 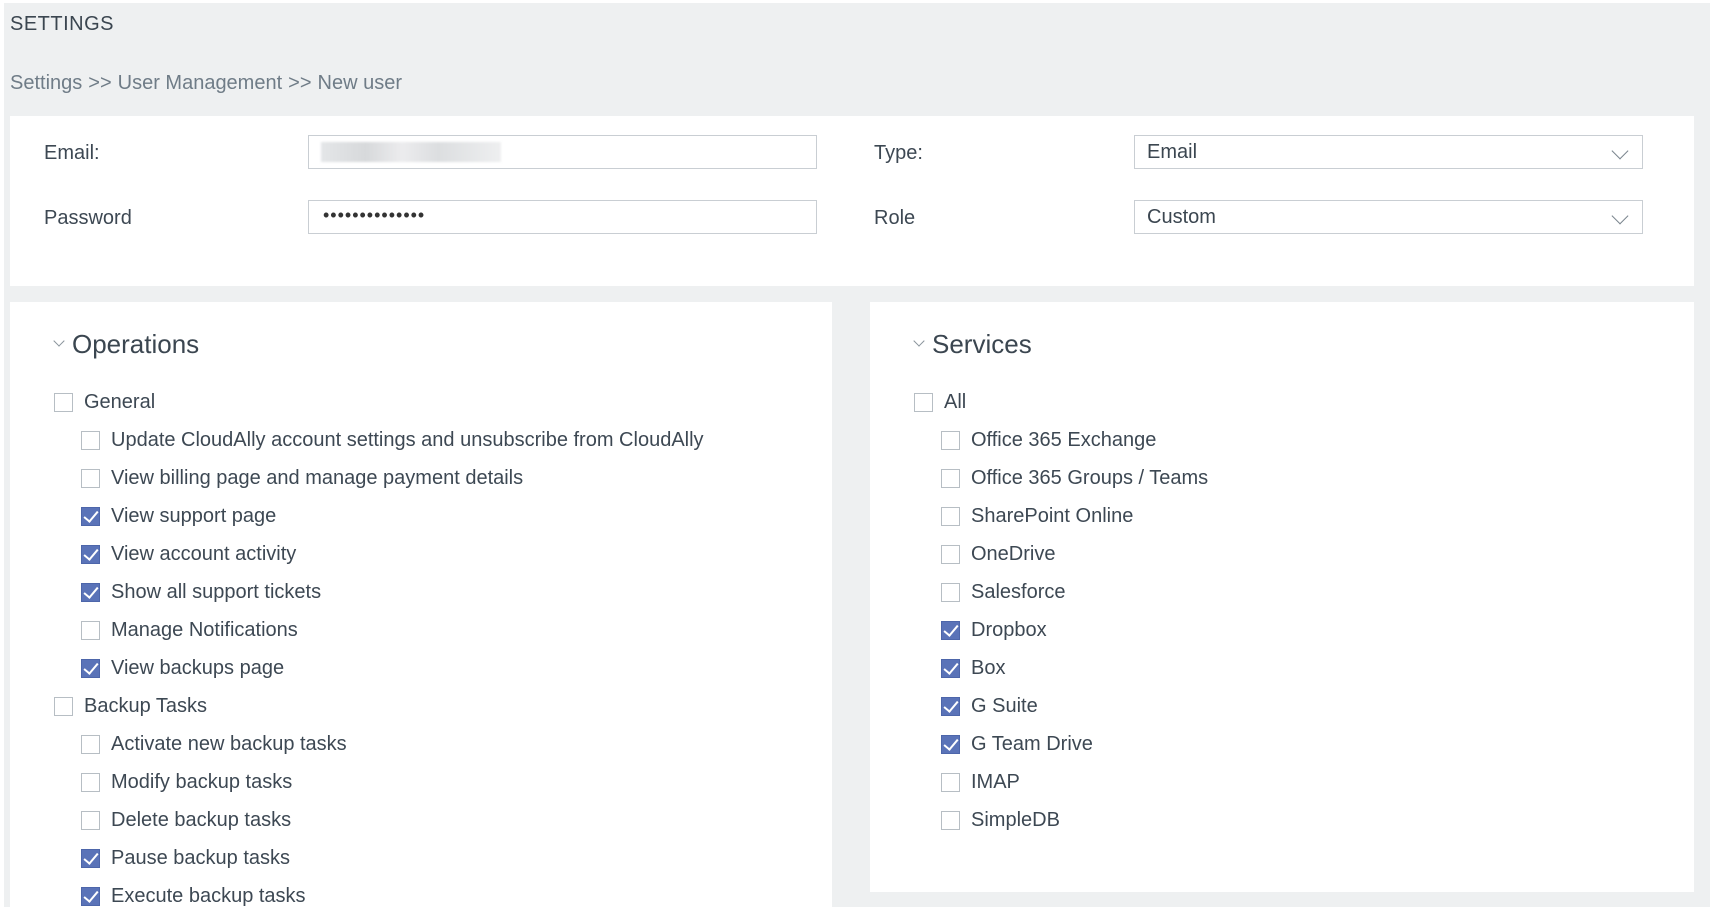 I want to click on operations-checkbox-row: View account activity, so click(x=188, y=554).